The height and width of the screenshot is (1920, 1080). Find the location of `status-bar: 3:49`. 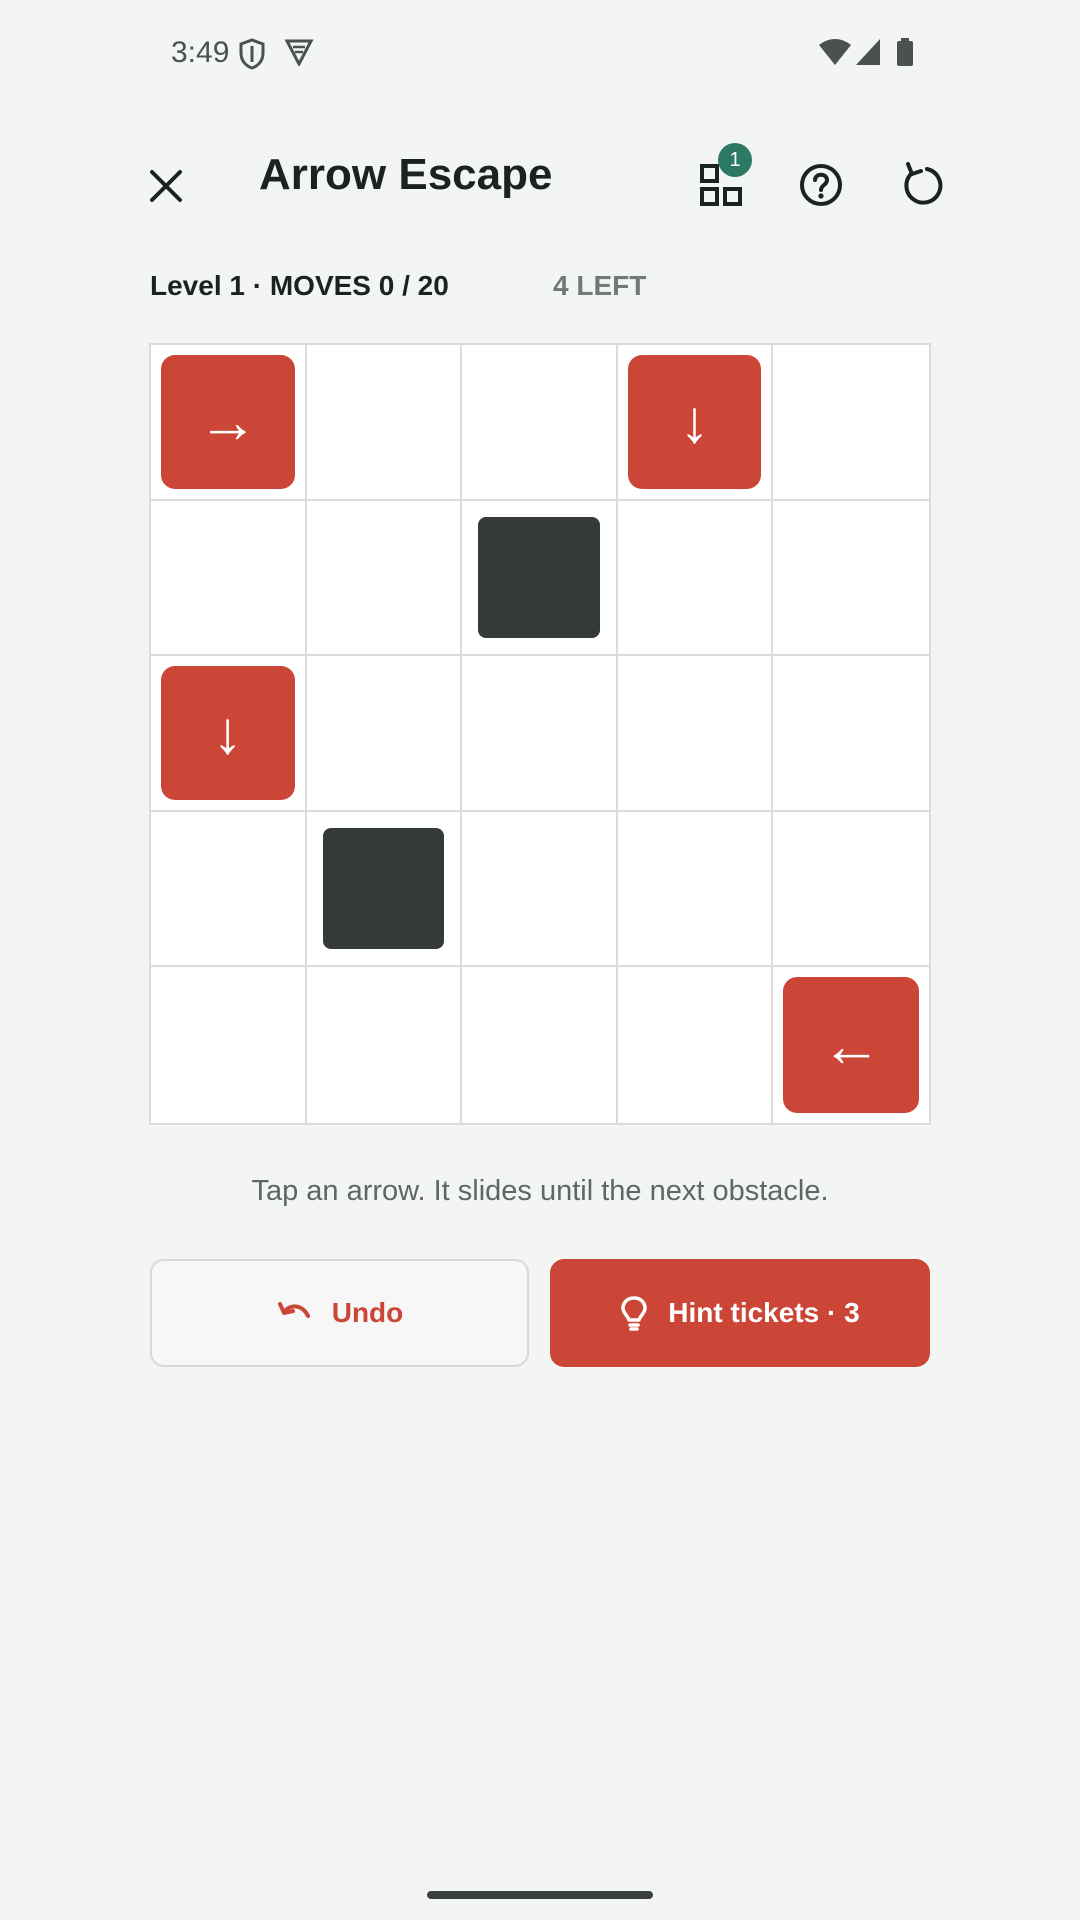

status-bar: 3:49 is located at coordinates (540, 55).